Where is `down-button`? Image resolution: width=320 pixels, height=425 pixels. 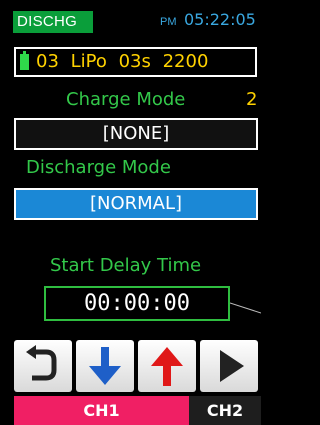
down-button is located at coordinates (105, 366).